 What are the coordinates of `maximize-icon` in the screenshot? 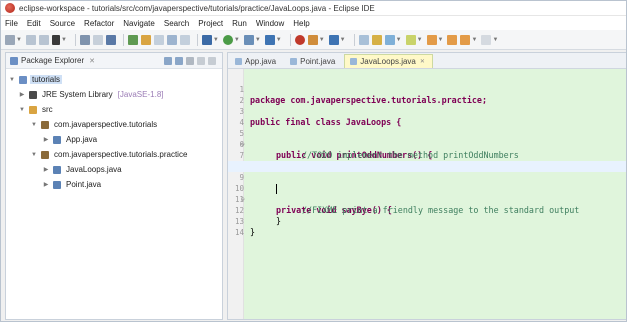 It's located at (212, 61).